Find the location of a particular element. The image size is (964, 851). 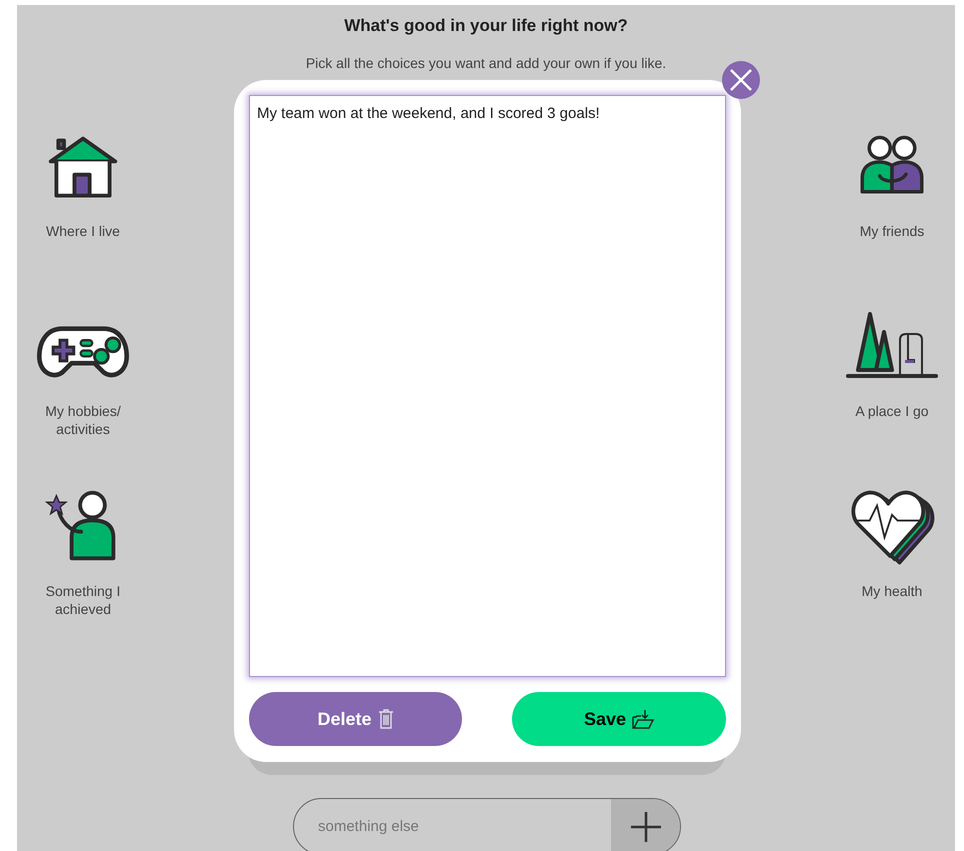

close-button is located at coordinates (741, 80).